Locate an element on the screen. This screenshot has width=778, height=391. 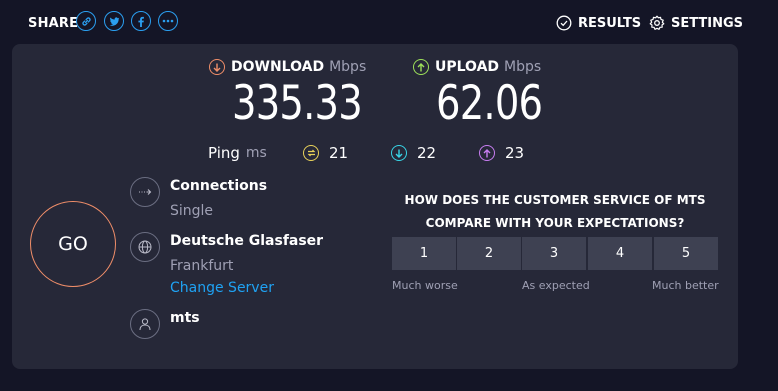
download-arrow-icon is located at coordinates (217, 67).